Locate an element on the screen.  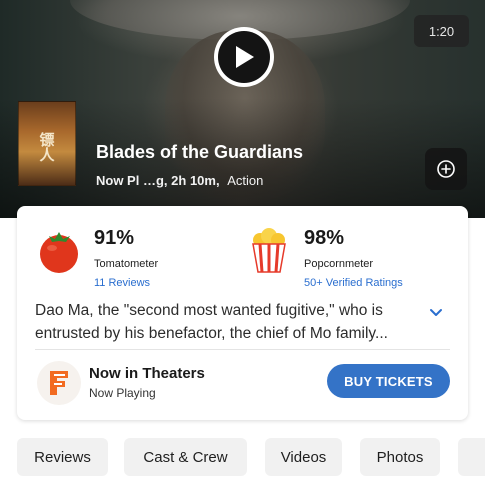
section-tabs: Reviews Cast & Crew Videos Photos is located at coordinates (242, 457).